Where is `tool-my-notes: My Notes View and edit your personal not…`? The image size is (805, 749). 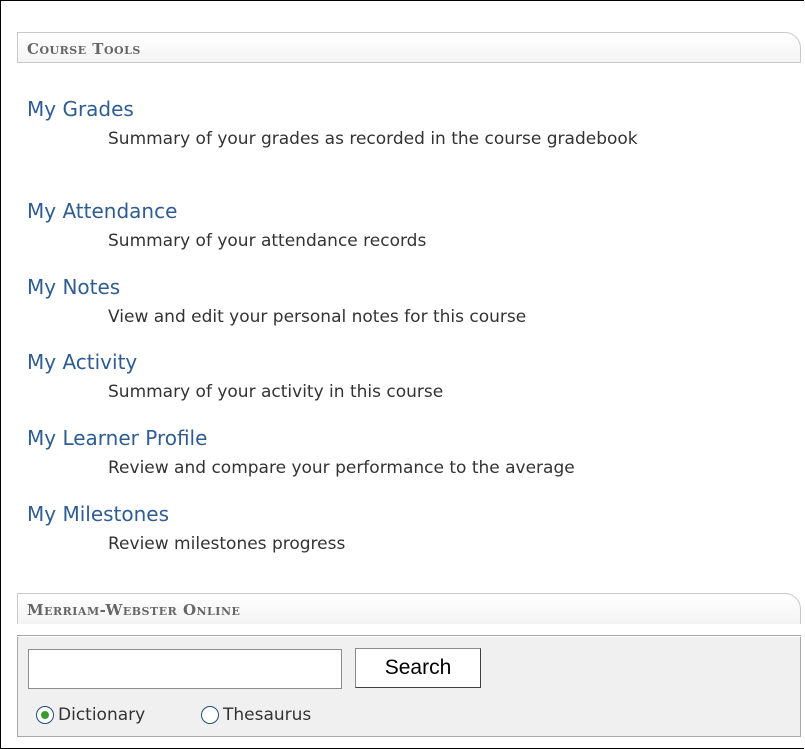 tool-my-notes: My Notes View and edit your personal not… is located at coordinates (387, 302).